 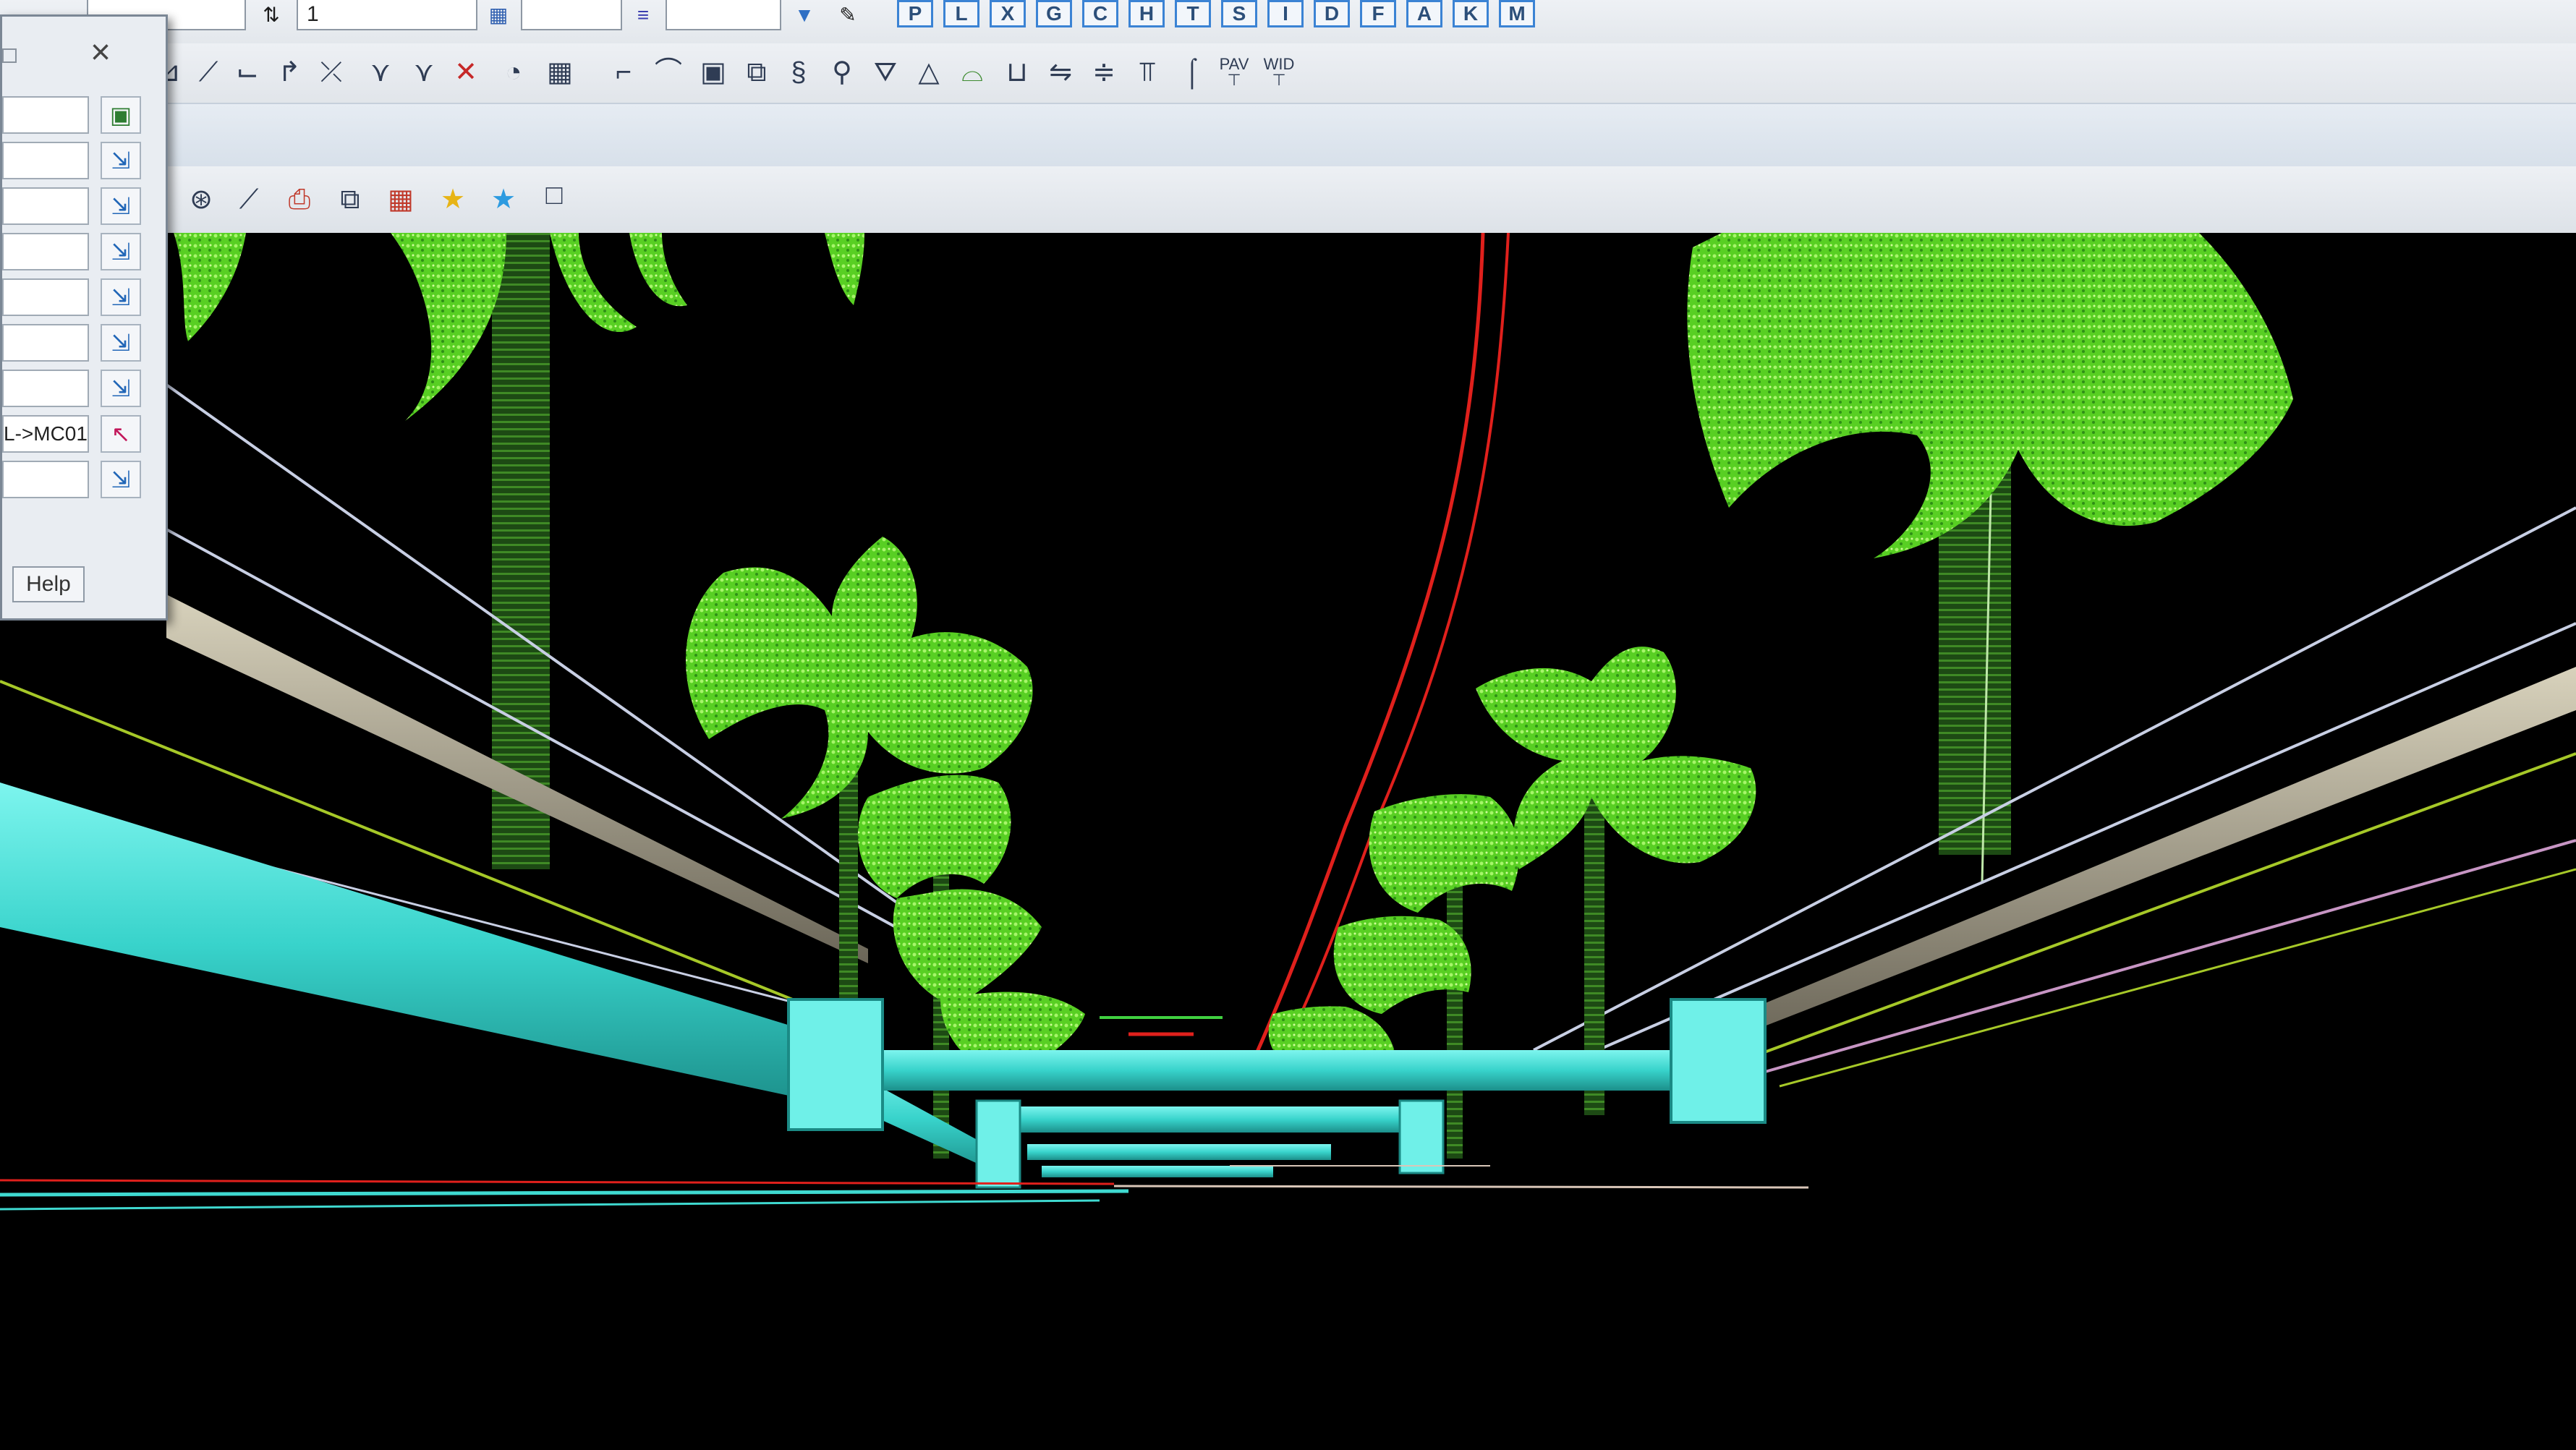 What do you see at coordinates (1424, 13) in the screenshot?
I see `letter-button-a: A` at bounding box center [1424, 13].